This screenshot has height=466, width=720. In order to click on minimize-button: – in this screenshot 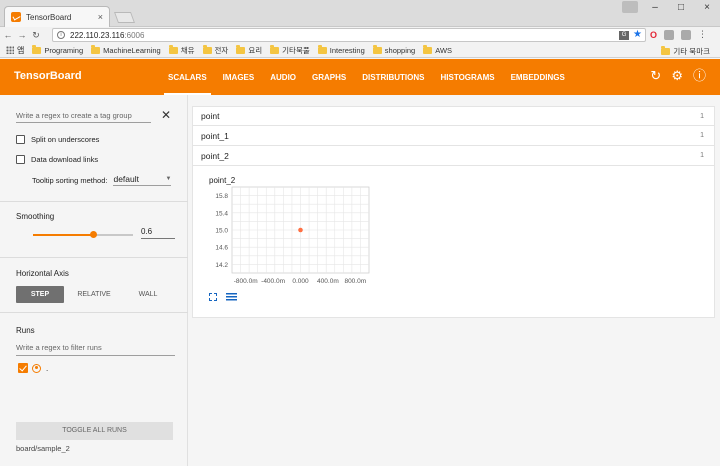, I will do `click(655, 9)`.